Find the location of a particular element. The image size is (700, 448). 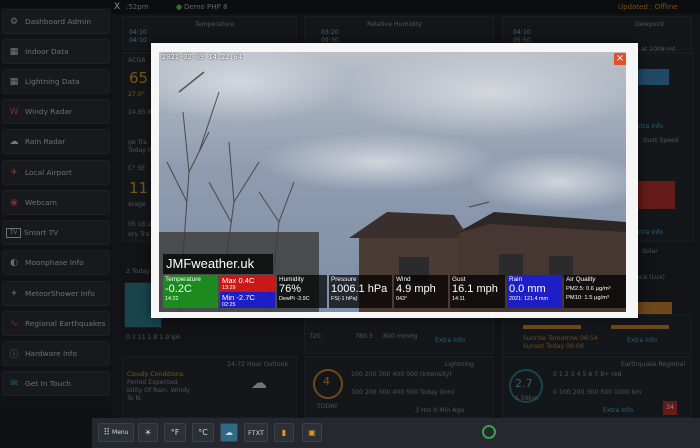

eq-scale-1: 0 1 2 3 4 5 6 7 8+ red is located at coordinates (587, 374).